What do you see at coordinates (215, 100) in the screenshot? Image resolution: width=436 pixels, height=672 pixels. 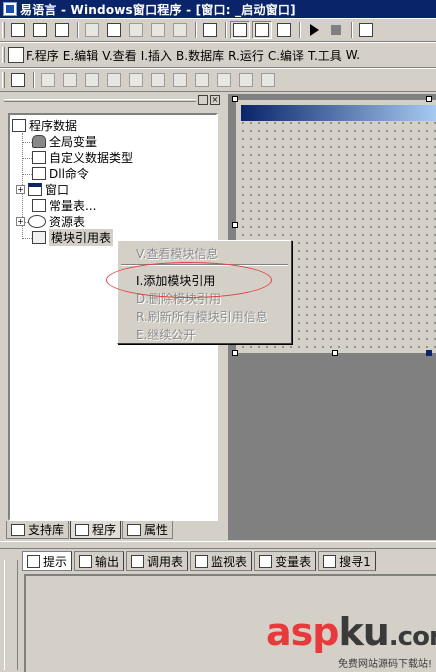 I see `panel-close-button: ×` at bounding box center [215, 100].